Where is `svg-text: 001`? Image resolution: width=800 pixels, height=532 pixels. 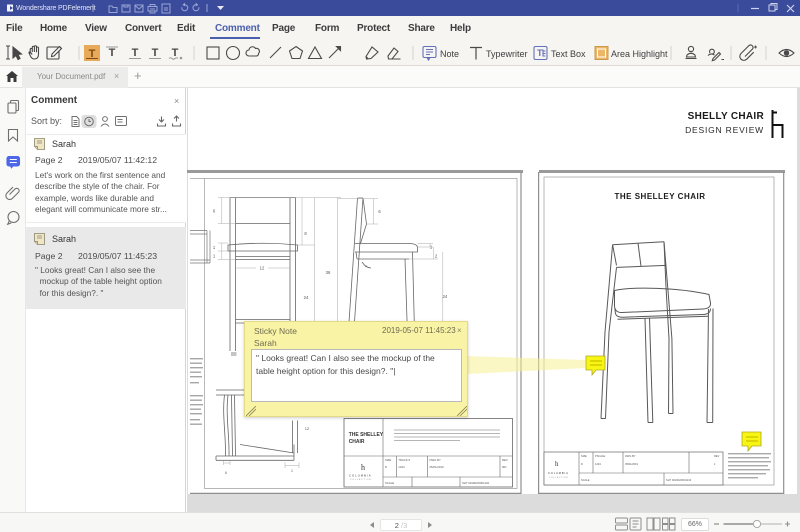
svg-text: 001 is located at coordinates (504, 467).